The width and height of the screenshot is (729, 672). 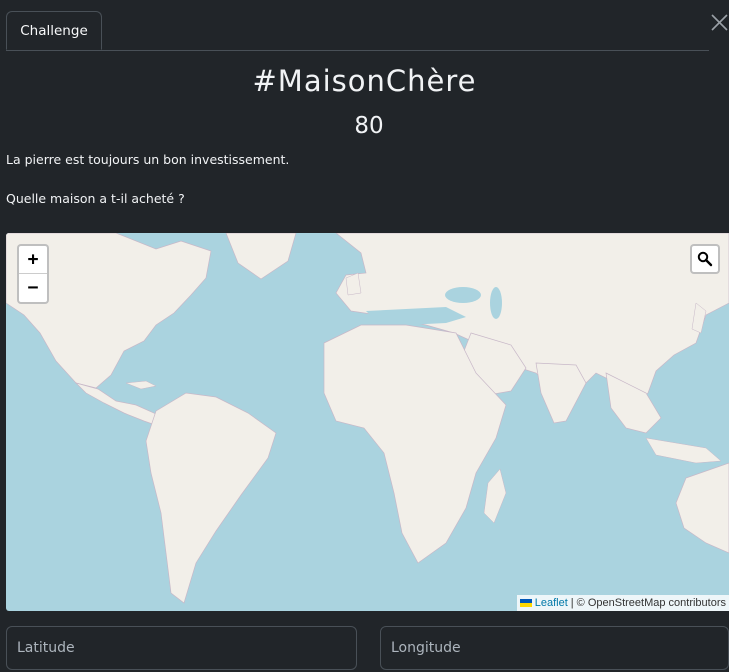 I want to click on search-icon, so click(x=705, y=259).